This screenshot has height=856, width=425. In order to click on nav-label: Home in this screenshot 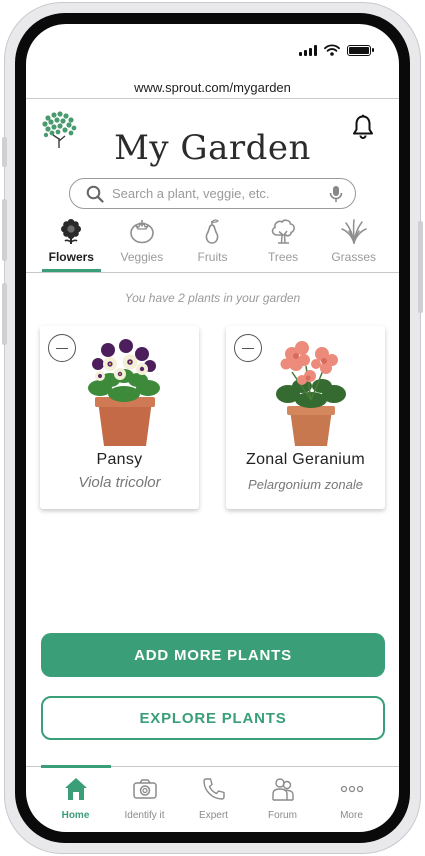, I will do `click(75, 815)`.